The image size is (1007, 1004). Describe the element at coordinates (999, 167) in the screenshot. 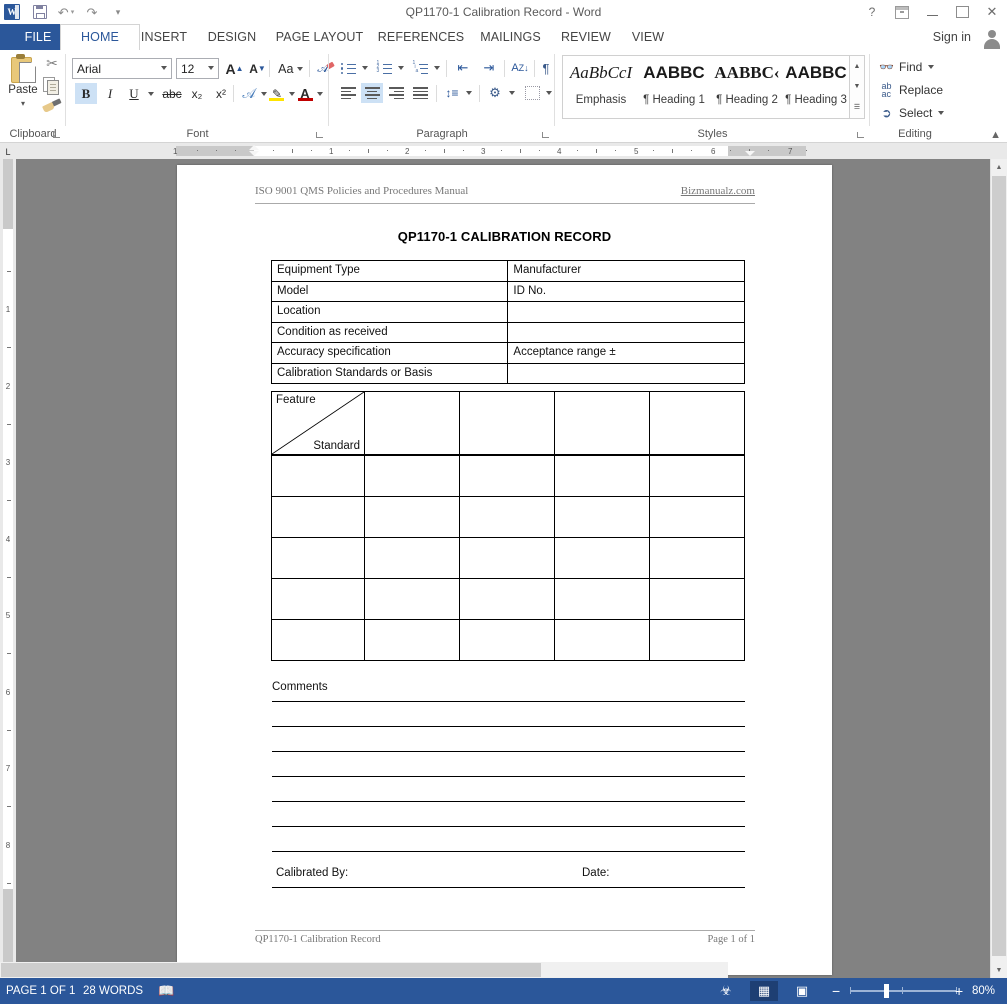

I see `scroll-up-icon: ▲` at that location.